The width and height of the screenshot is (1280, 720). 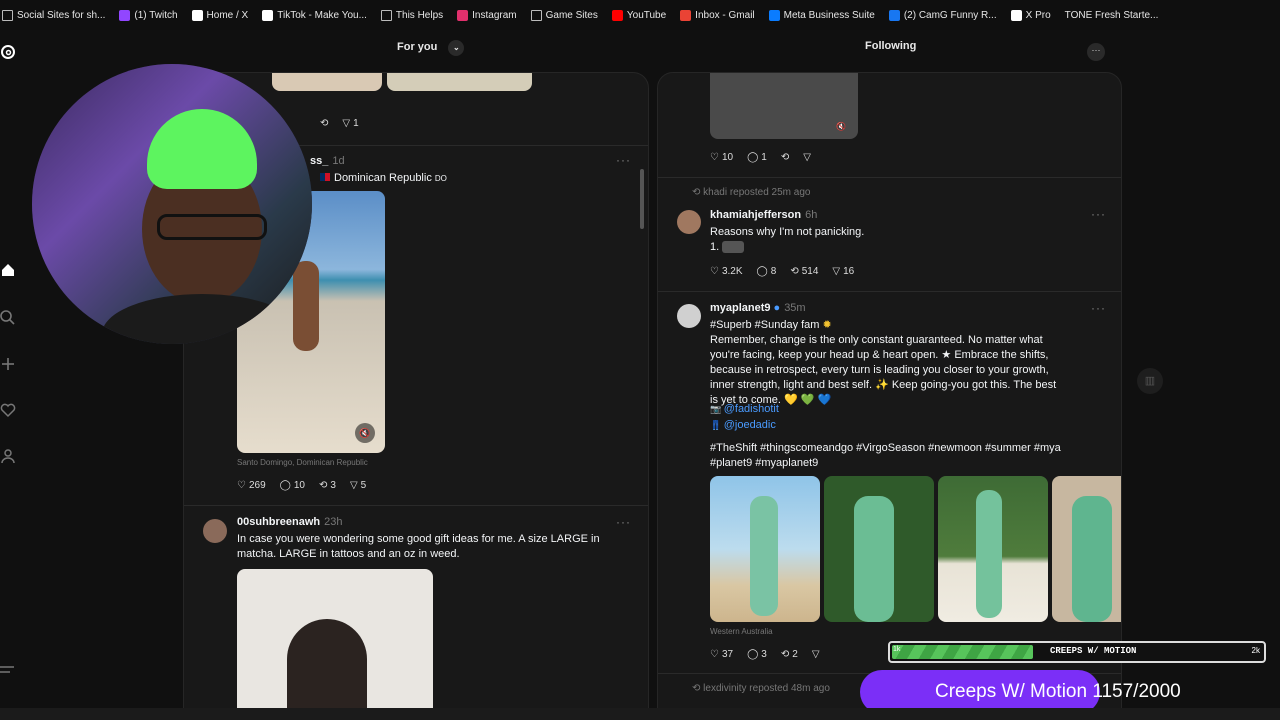 What do you see at coordinates (725, 15) in the screenshot?
I see `bookmark-label: Inbox - Gmail` at bounding box center [725, 15].